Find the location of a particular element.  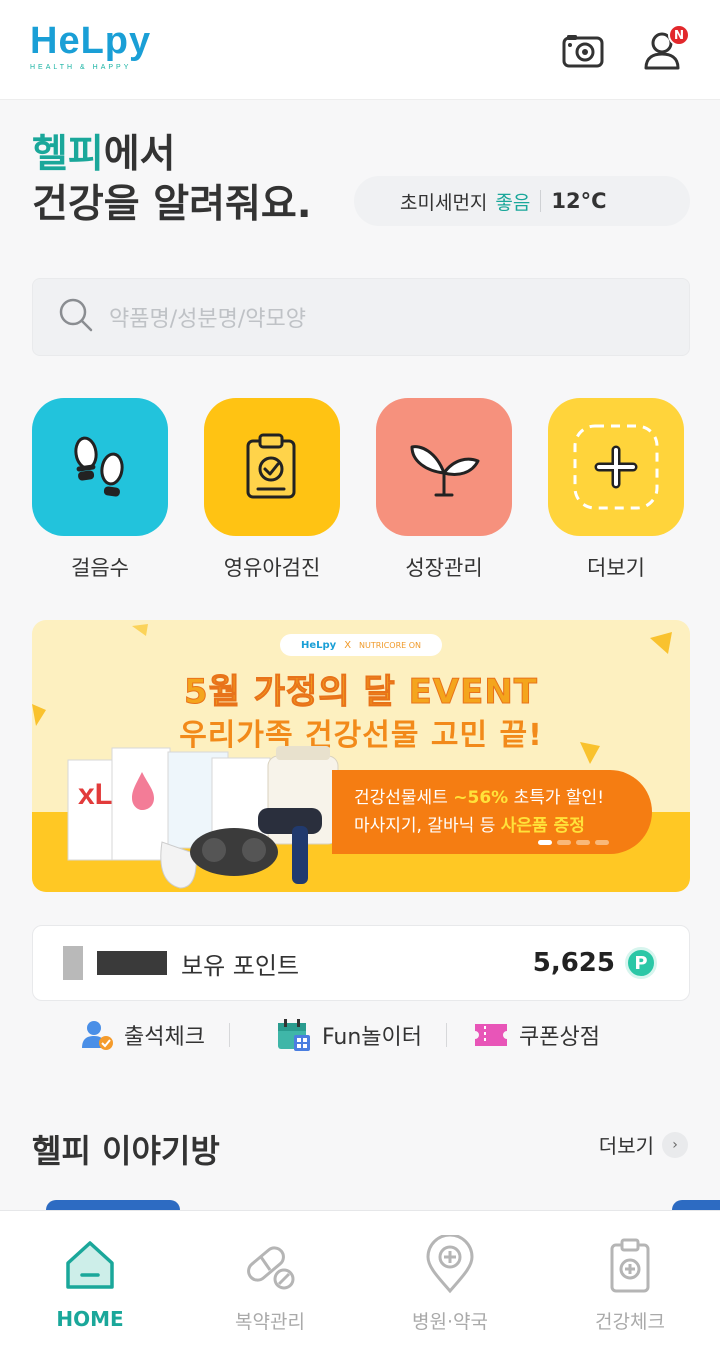

calendar-icon is located at coordinates (293, 1035).